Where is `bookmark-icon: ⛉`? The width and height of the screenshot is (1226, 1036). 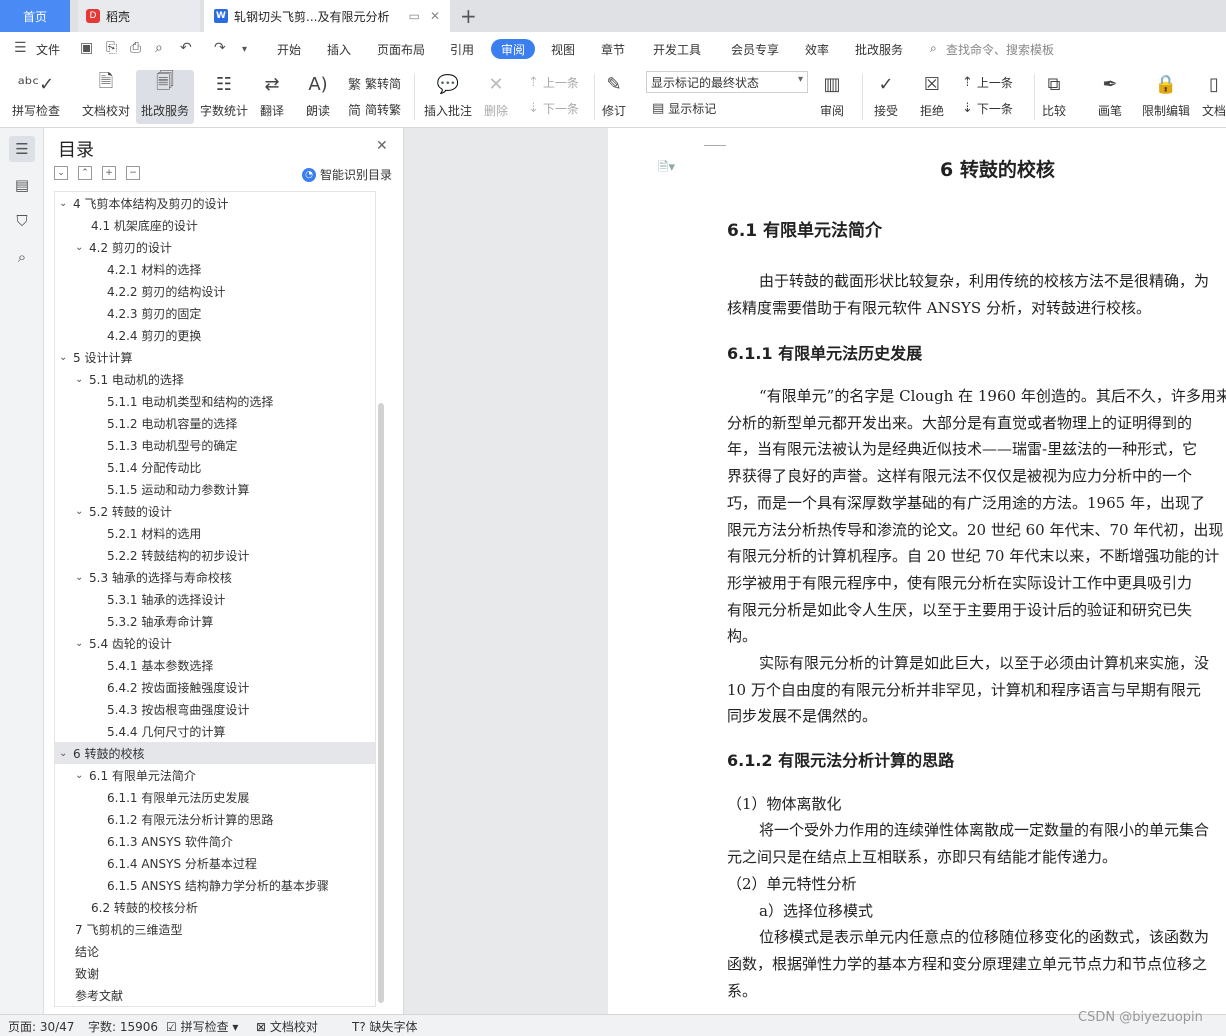
bookmark-icon: ⛉ is located at coordinates (22, 221).